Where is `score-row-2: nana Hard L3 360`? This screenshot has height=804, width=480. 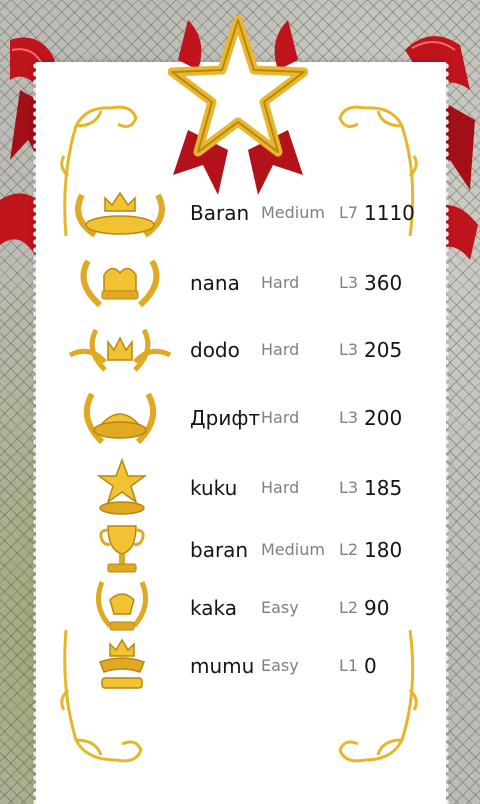
score-row-2: nana Hard L3 360 is located at coordinates (255, 283).